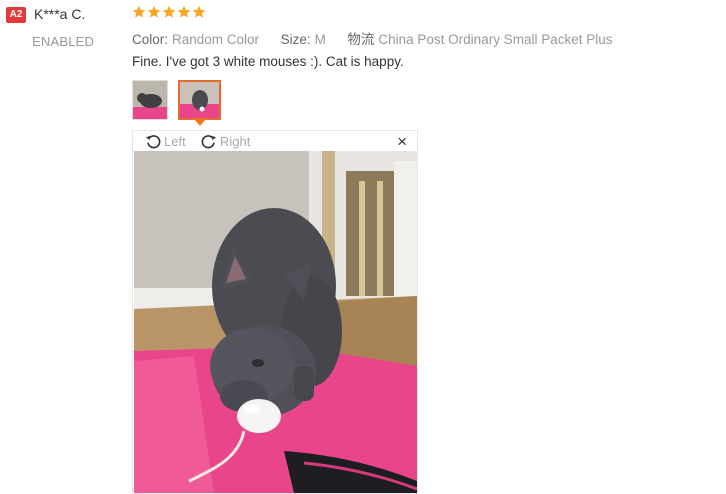 The image size is (726, 494). What do you see at coordinates (361, 39) in the screenshot?
I see `shipping-label: 物流` at bounding box center [361, 39].